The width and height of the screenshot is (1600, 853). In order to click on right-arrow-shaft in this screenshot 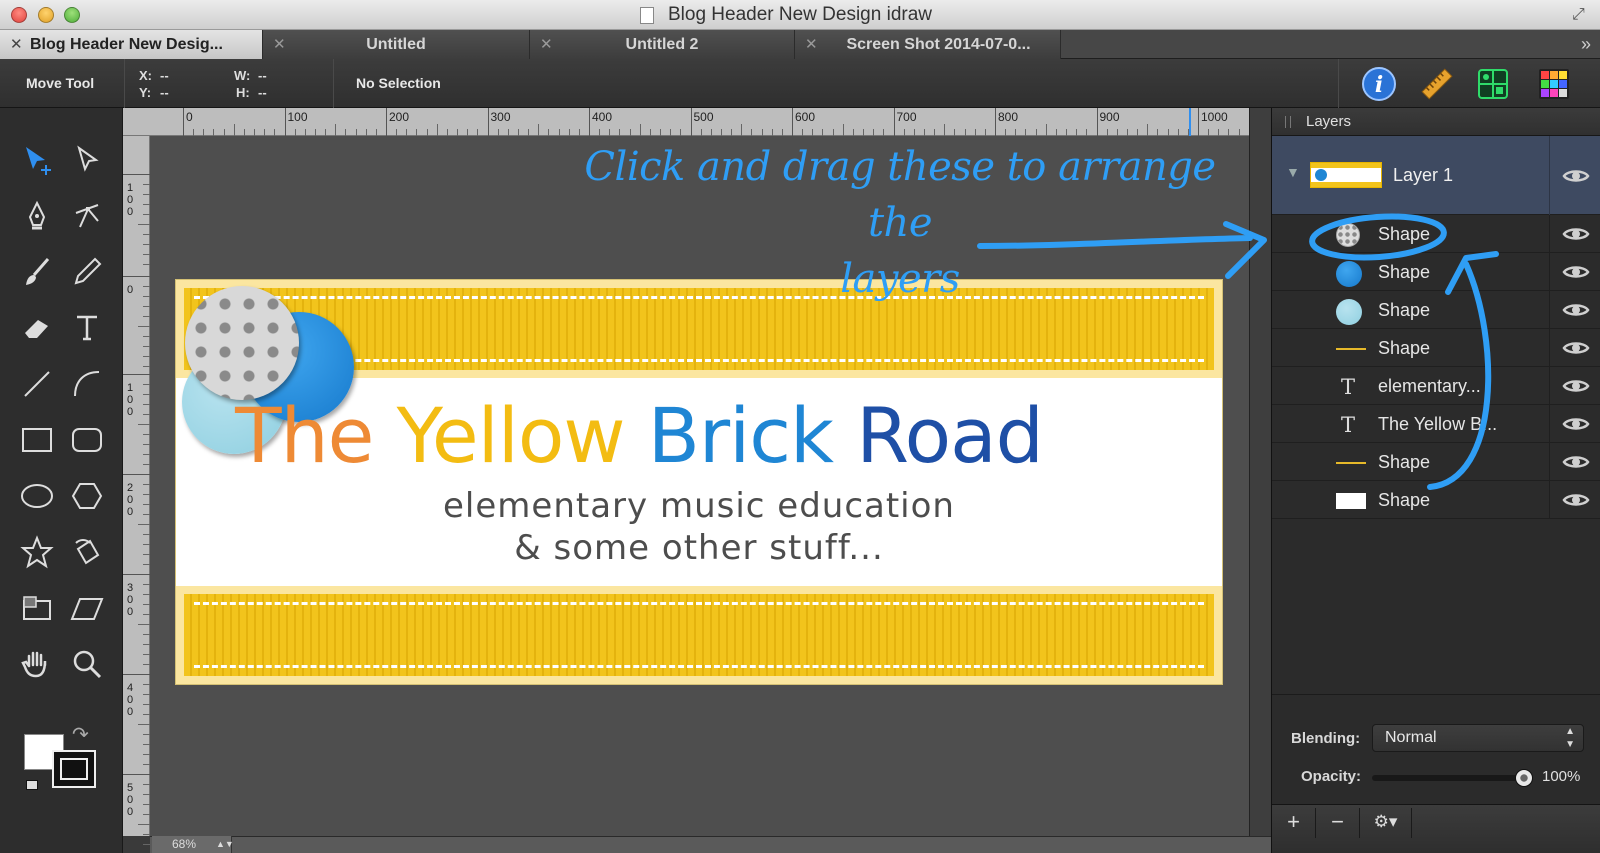, I will do `click(1115, 242)`.